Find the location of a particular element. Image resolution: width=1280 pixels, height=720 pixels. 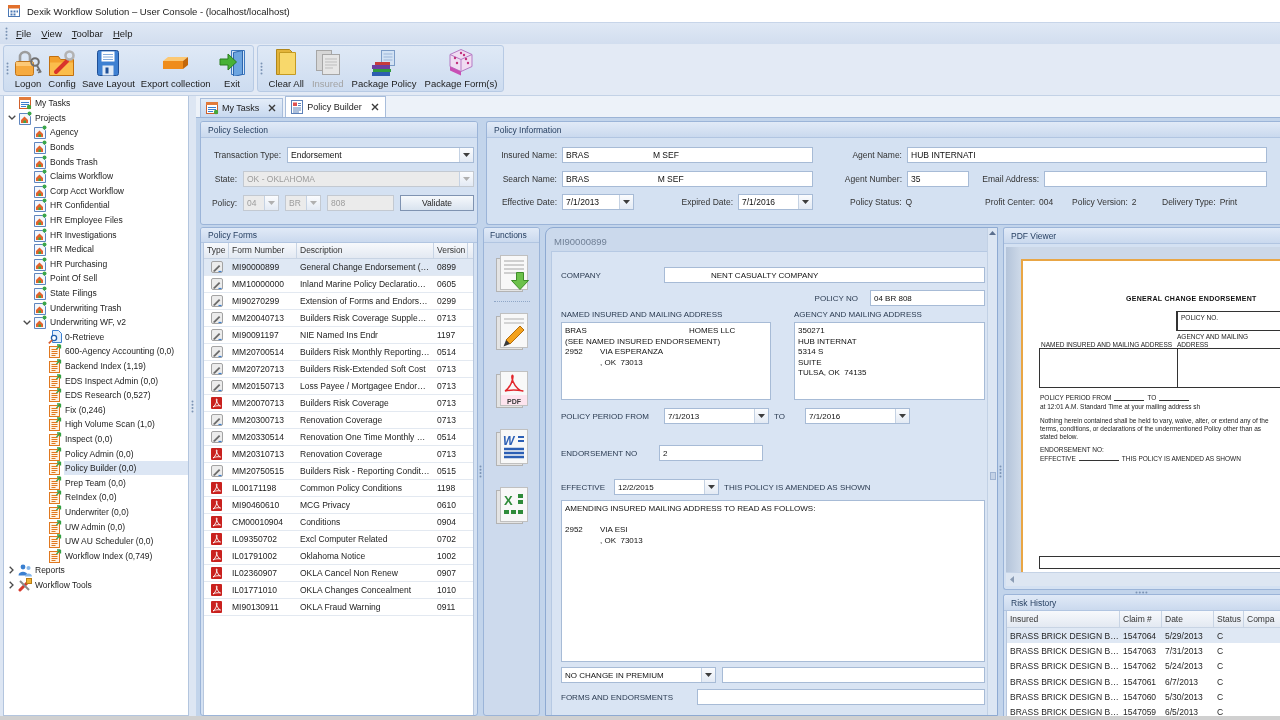

tree-item: My Tasks is located at coordinates (53, 103).